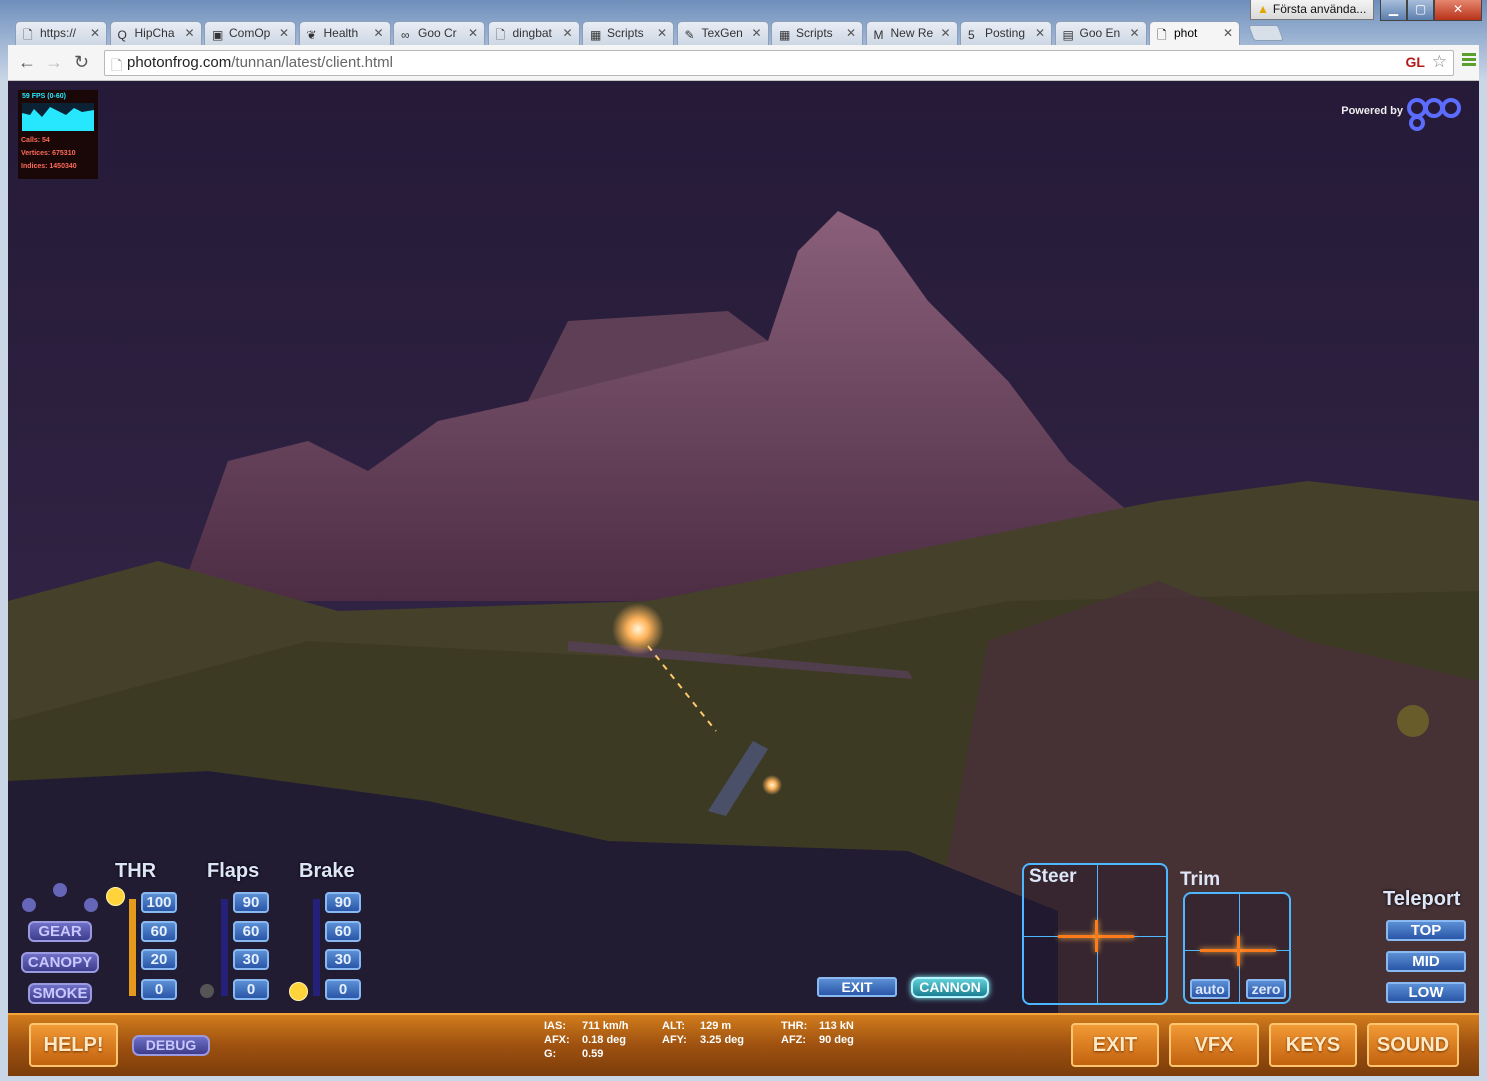  Describe the element at coordinates (159, 931) in the screenshot. I see `throttle-60-button: 60` at that location.